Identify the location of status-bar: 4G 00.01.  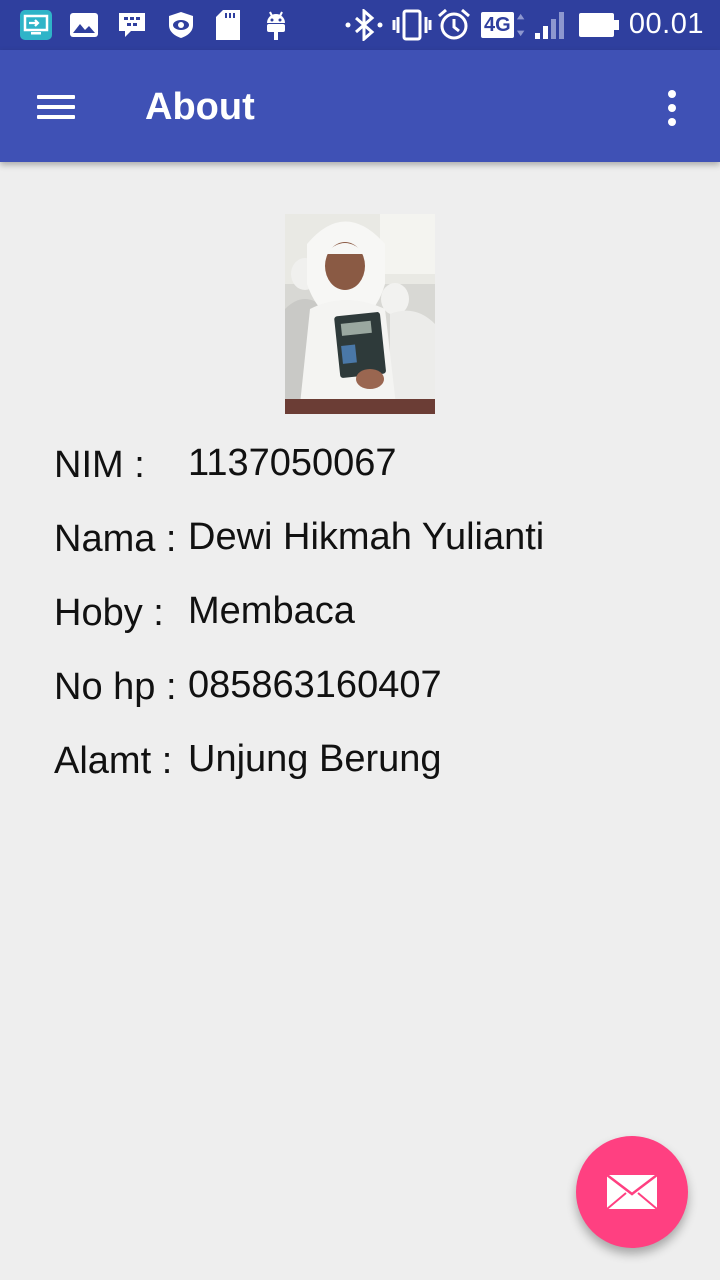
(360, 25).